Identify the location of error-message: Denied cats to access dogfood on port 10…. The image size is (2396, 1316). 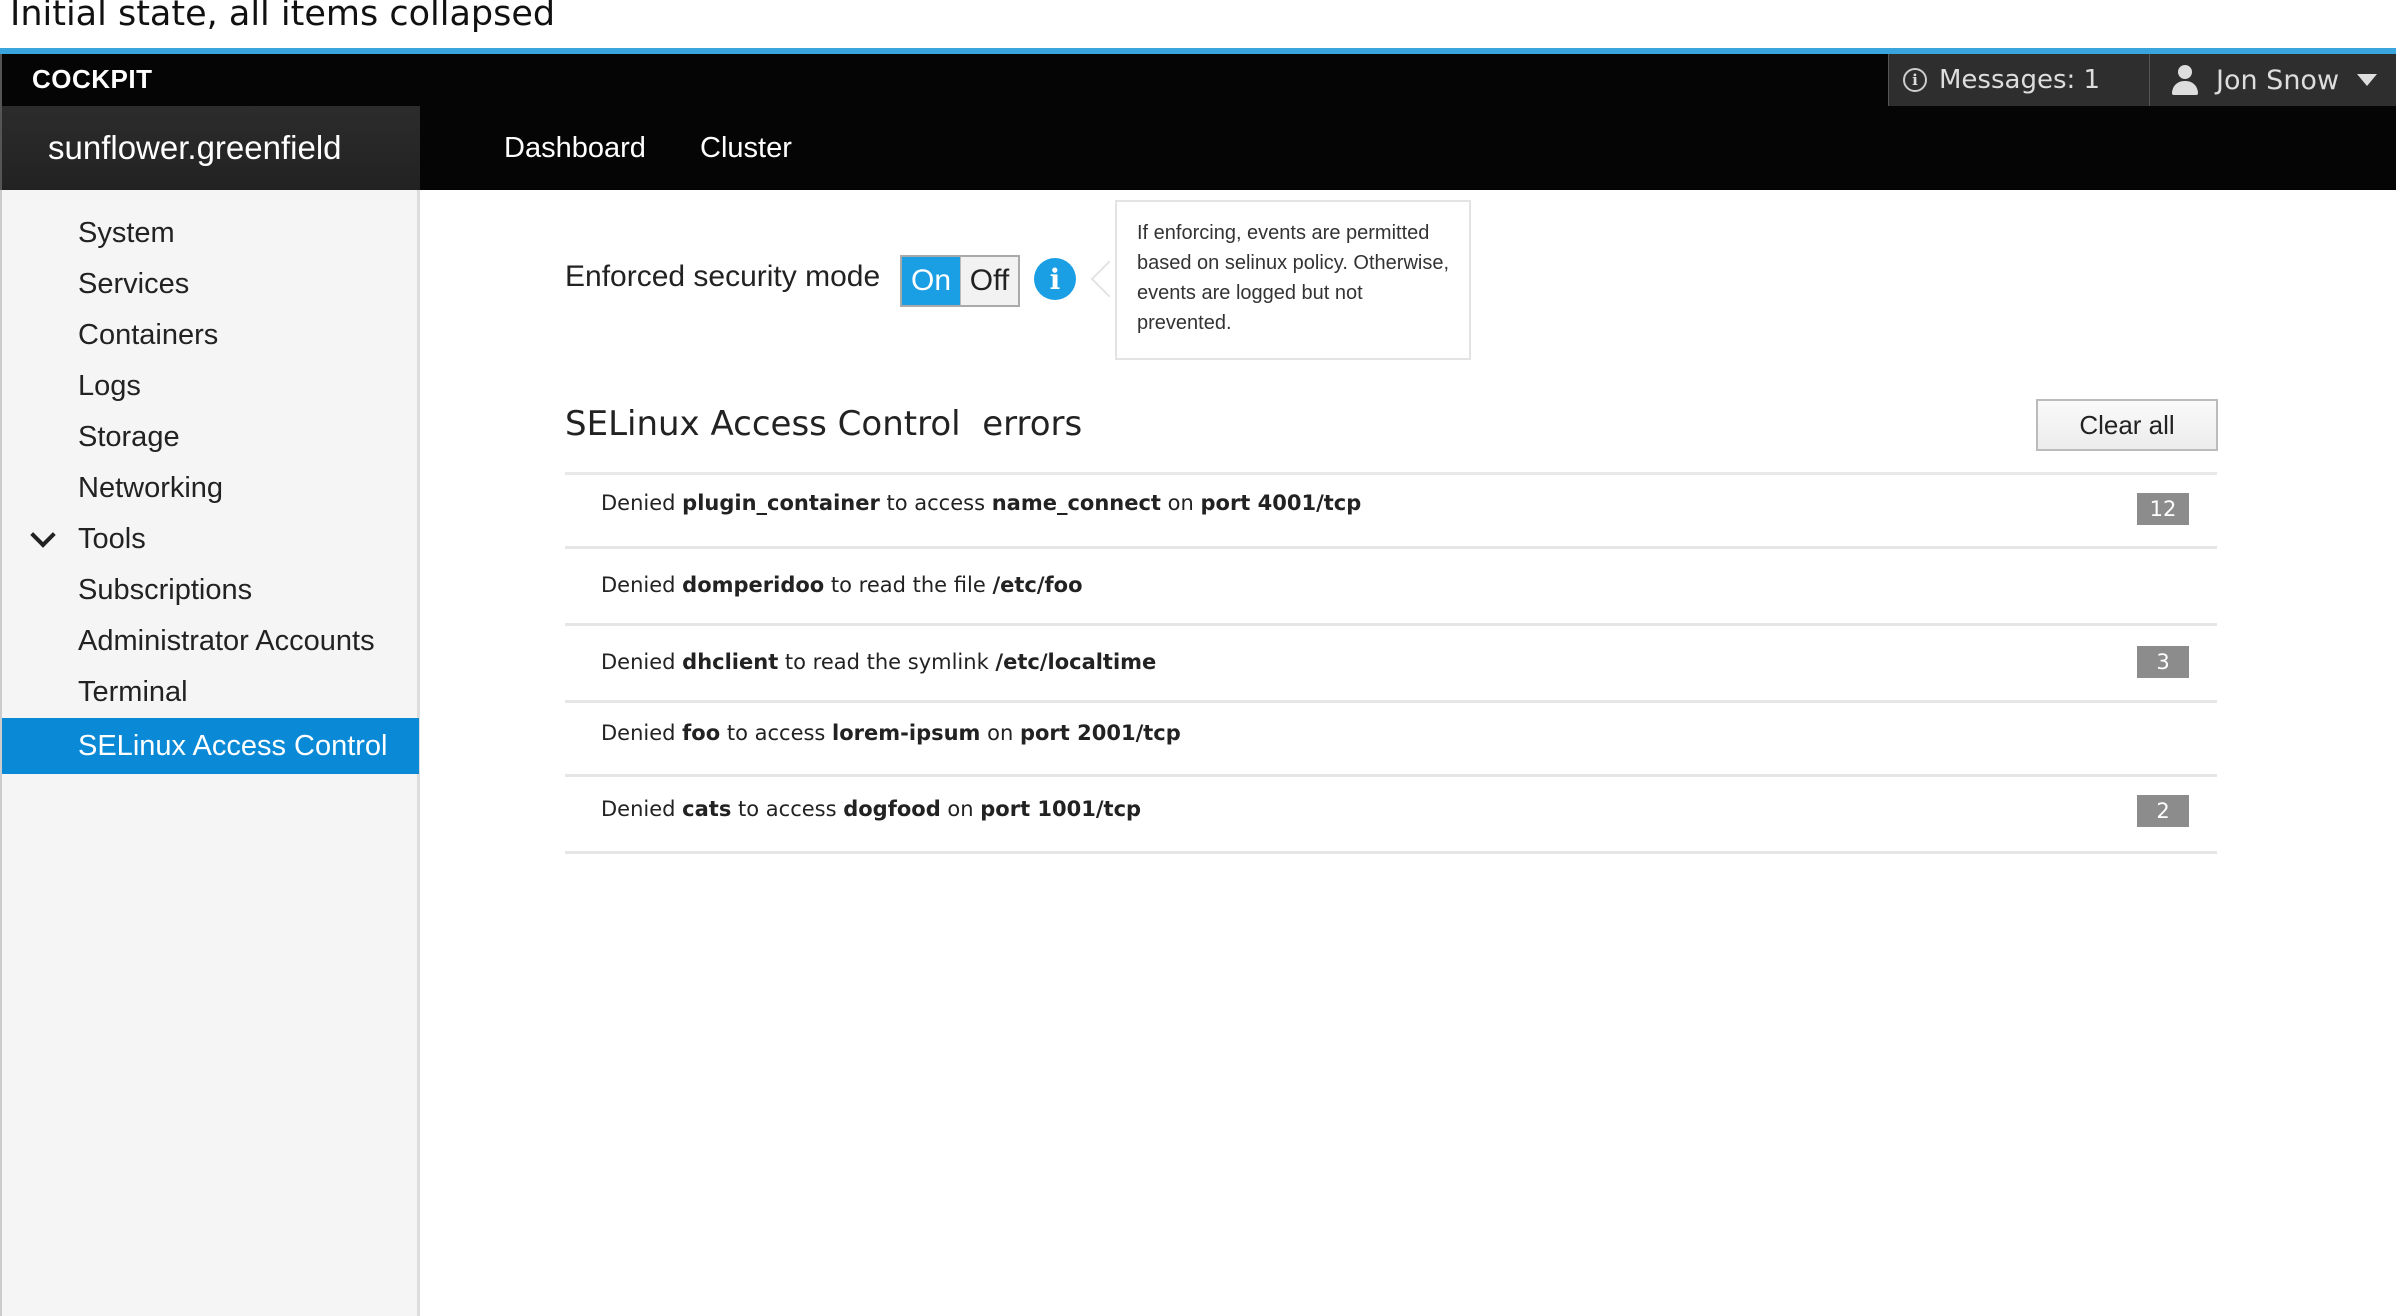
(871, 809).